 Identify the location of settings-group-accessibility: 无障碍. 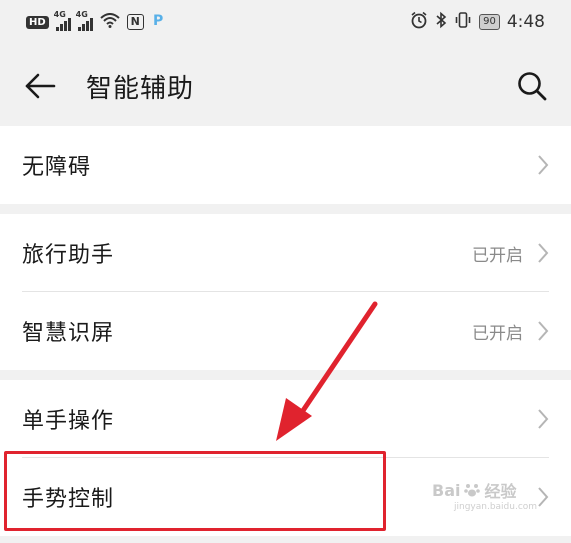
(285, 165).